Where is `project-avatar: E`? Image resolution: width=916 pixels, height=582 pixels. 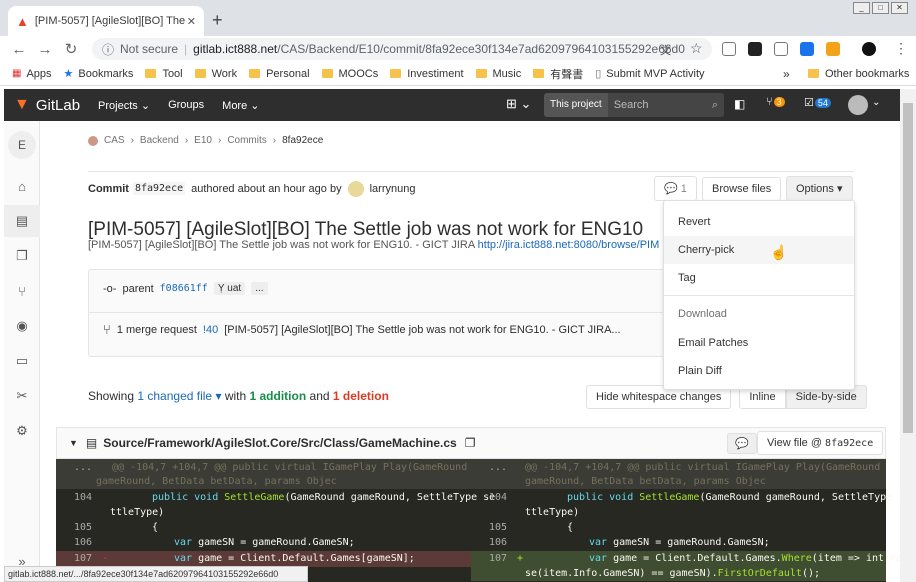
project-avatar: E is located at coordinates (22, 145).